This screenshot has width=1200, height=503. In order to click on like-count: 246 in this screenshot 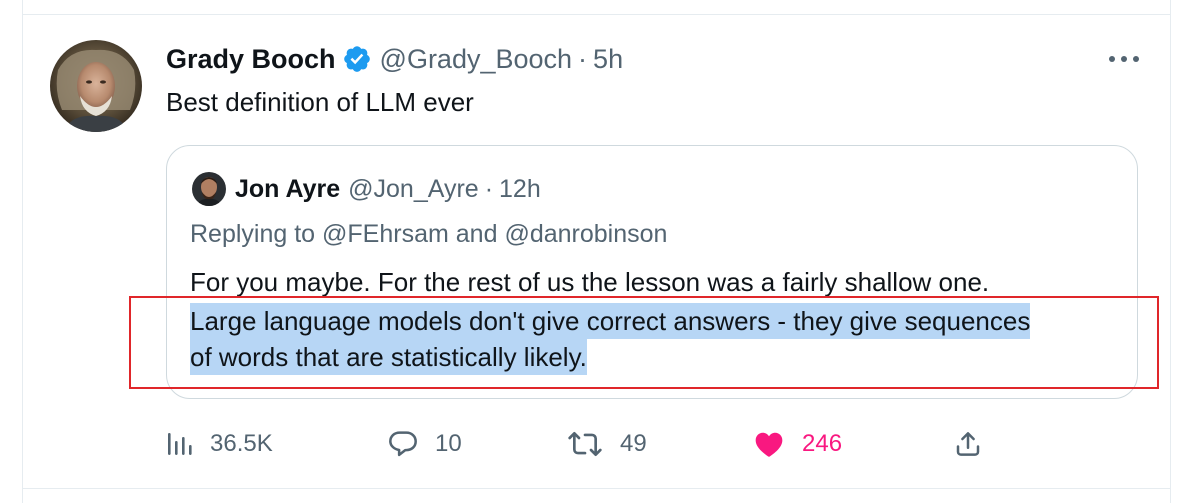, I will do `click(822, 443)`.